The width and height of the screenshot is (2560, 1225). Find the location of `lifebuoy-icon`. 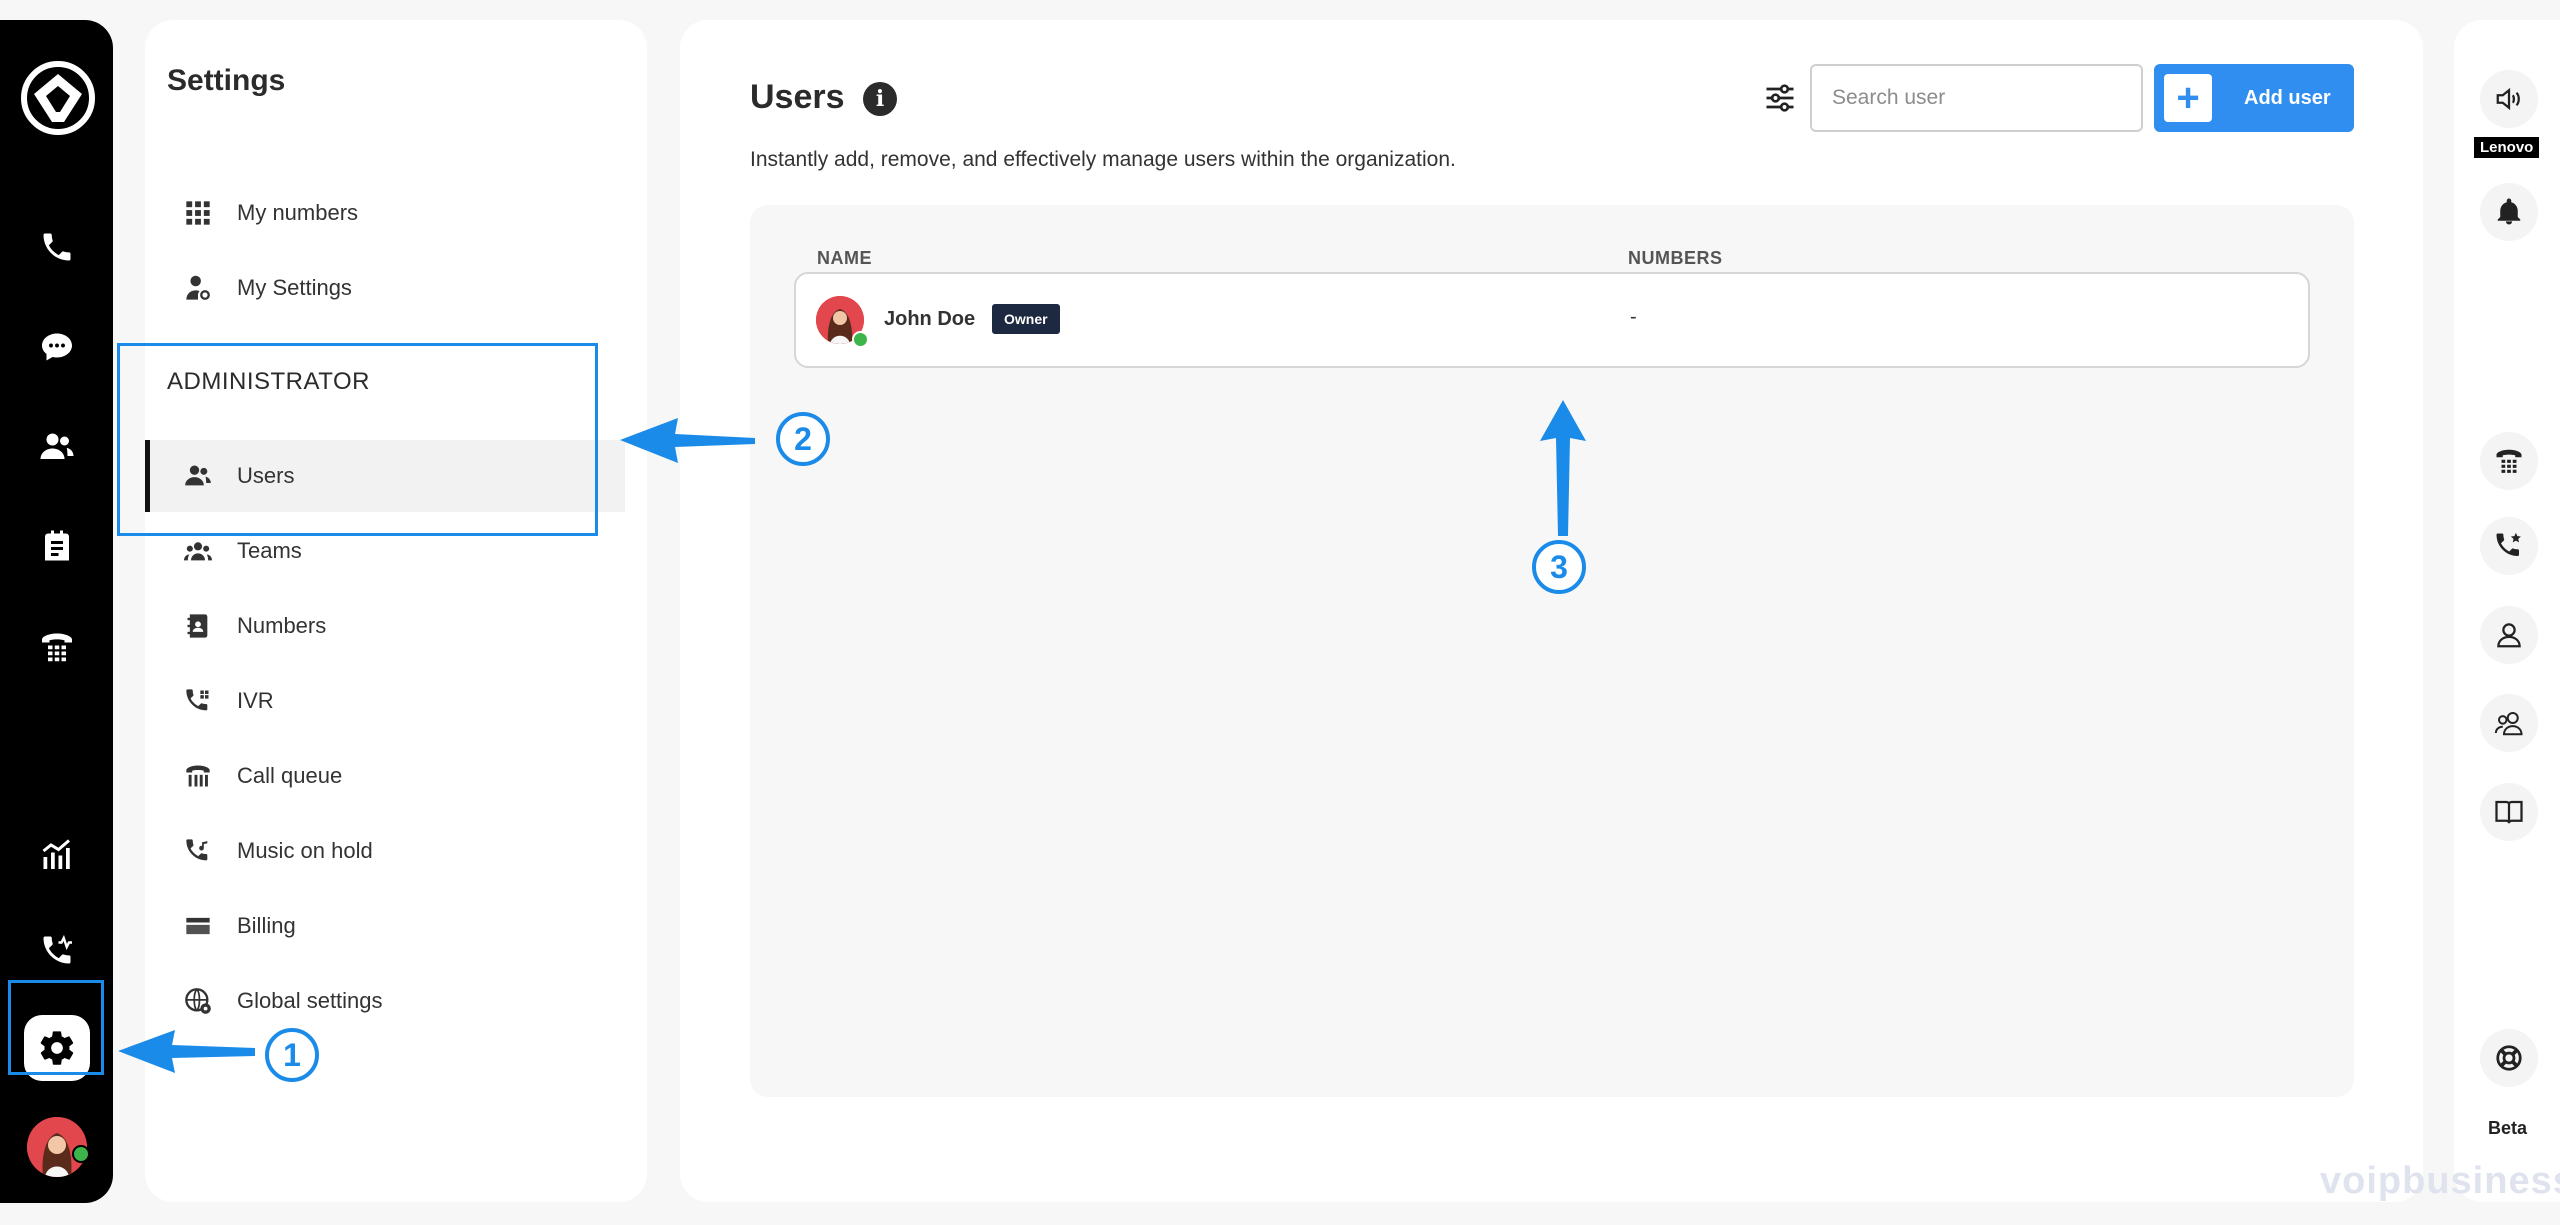

lifebuoy-icon is located at coordinates (2509, 1058).